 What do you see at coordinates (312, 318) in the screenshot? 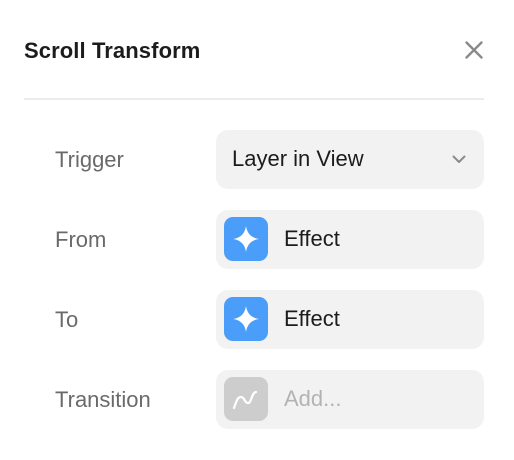
I see `to-effect-label: Effect` at bounding box center [312, 318].